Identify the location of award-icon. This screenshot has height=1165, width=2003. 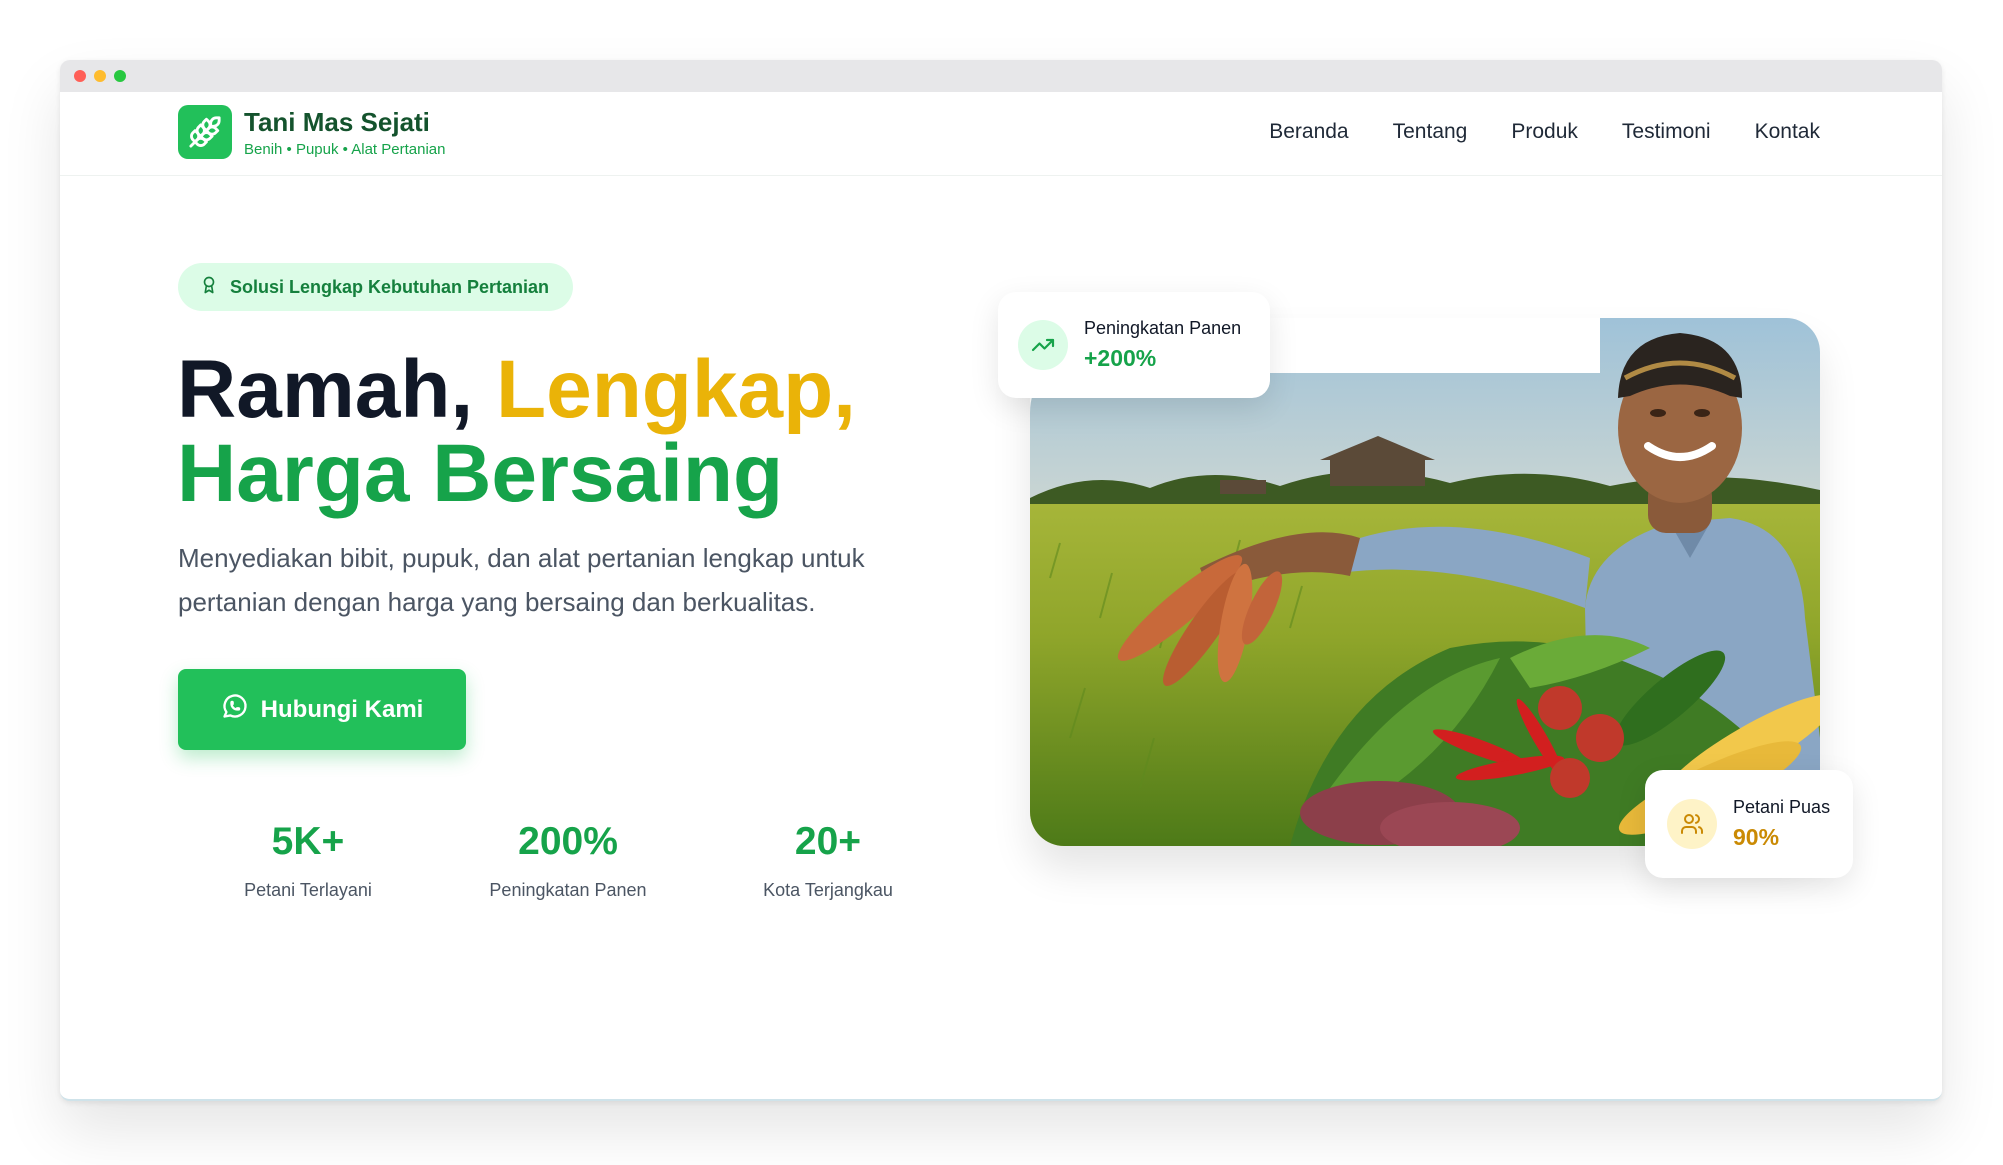
(209, 287).